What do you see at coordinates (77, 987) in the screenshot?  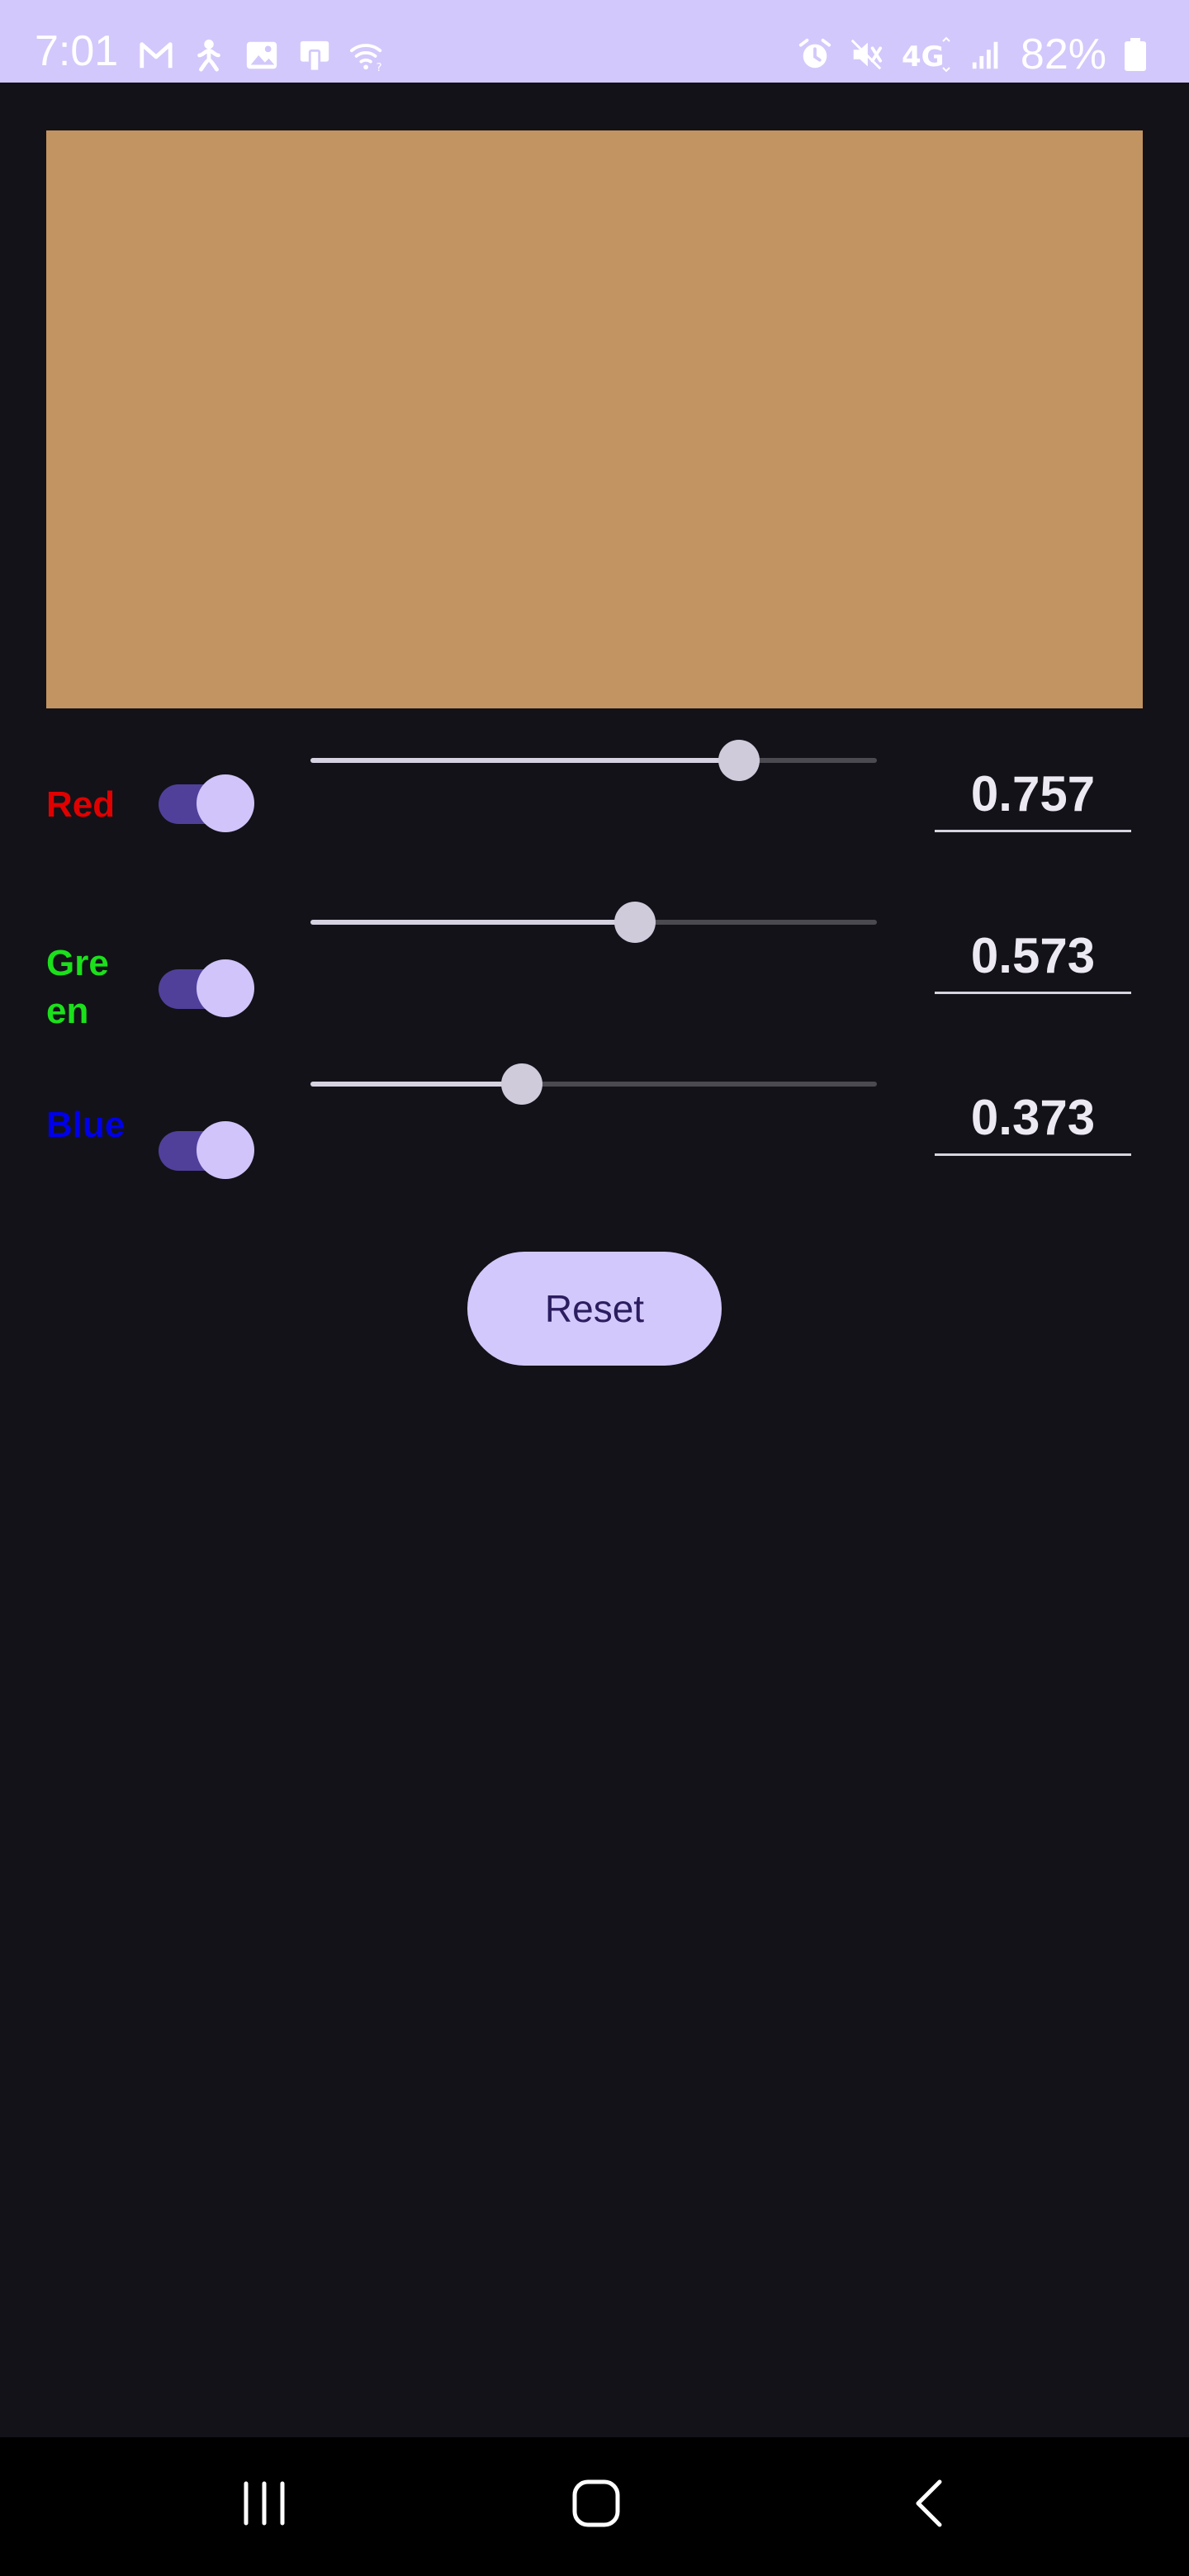 I see `channel-label: Green` at bounding box center [77, 987].